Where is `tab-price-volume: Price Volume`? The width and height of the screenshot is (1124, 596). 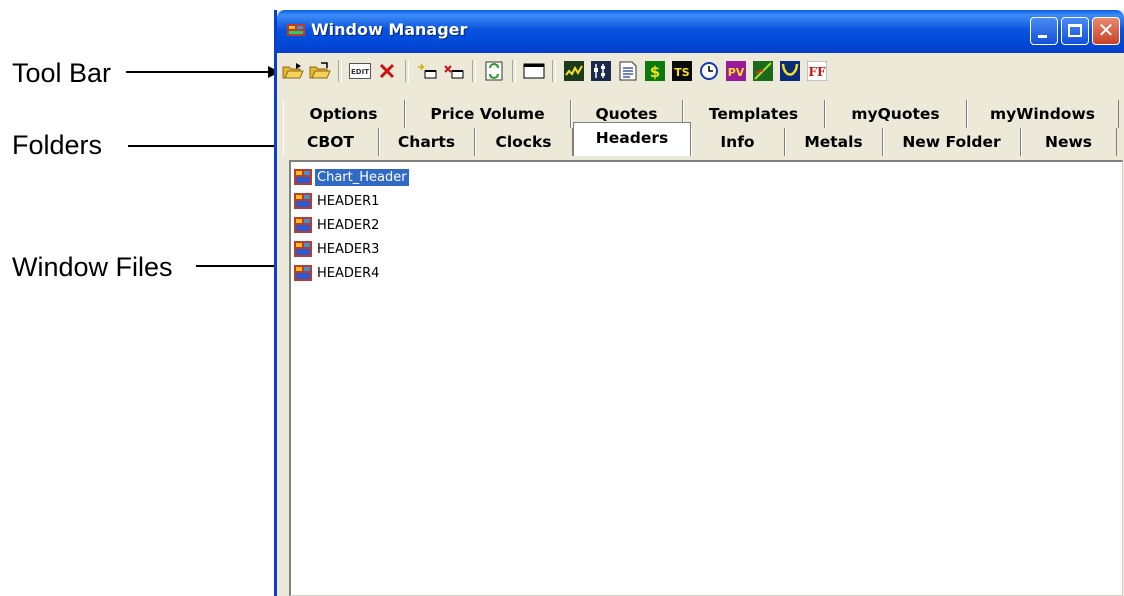
tab-price-volume: Price Volume is located at coordinates (488, 114).